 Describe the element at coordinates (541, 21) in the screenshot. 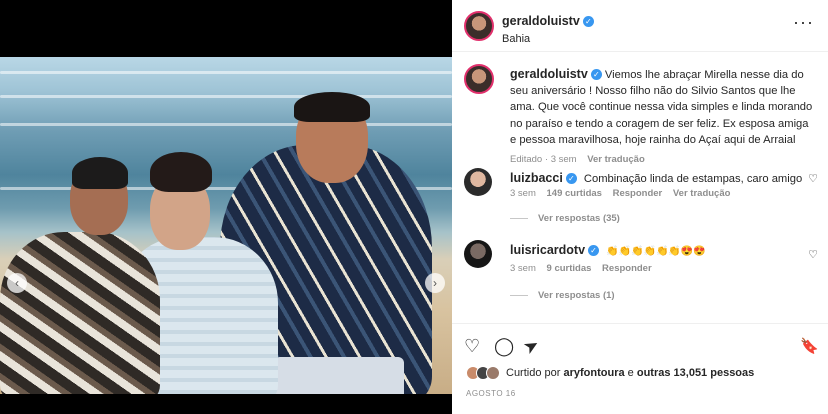

I see `author-username: geraldoluistv` at that location.